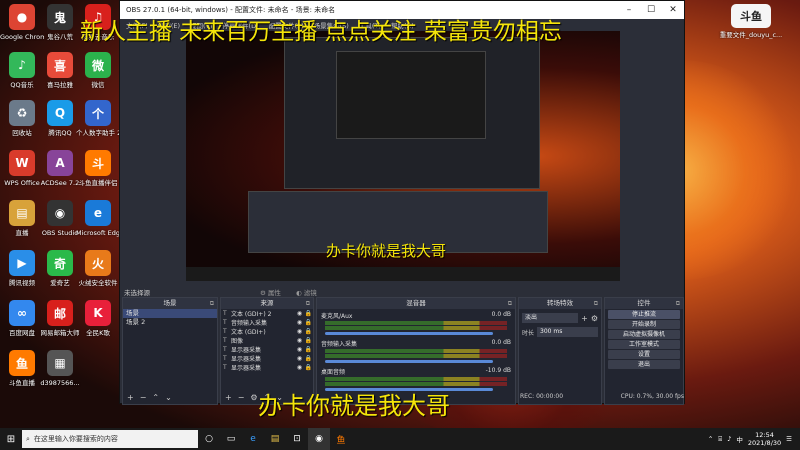 This screenshot has height=450, width=800. What do you see at coordinates (560, 351) in the screenshot?
I see `transitions-dock: 转场特效 ⧉ 淡出 + ⚙ 时长 300 ms` at bounding box center [560, 351].